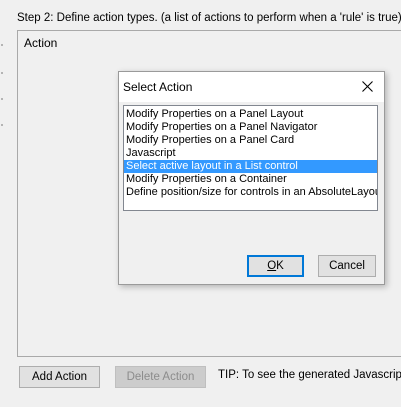 The width and height of the screenshot is (401, 407). Describe the element at coordinates (2, 90) in the screenshot. I see `left-edge-marks` at that location.